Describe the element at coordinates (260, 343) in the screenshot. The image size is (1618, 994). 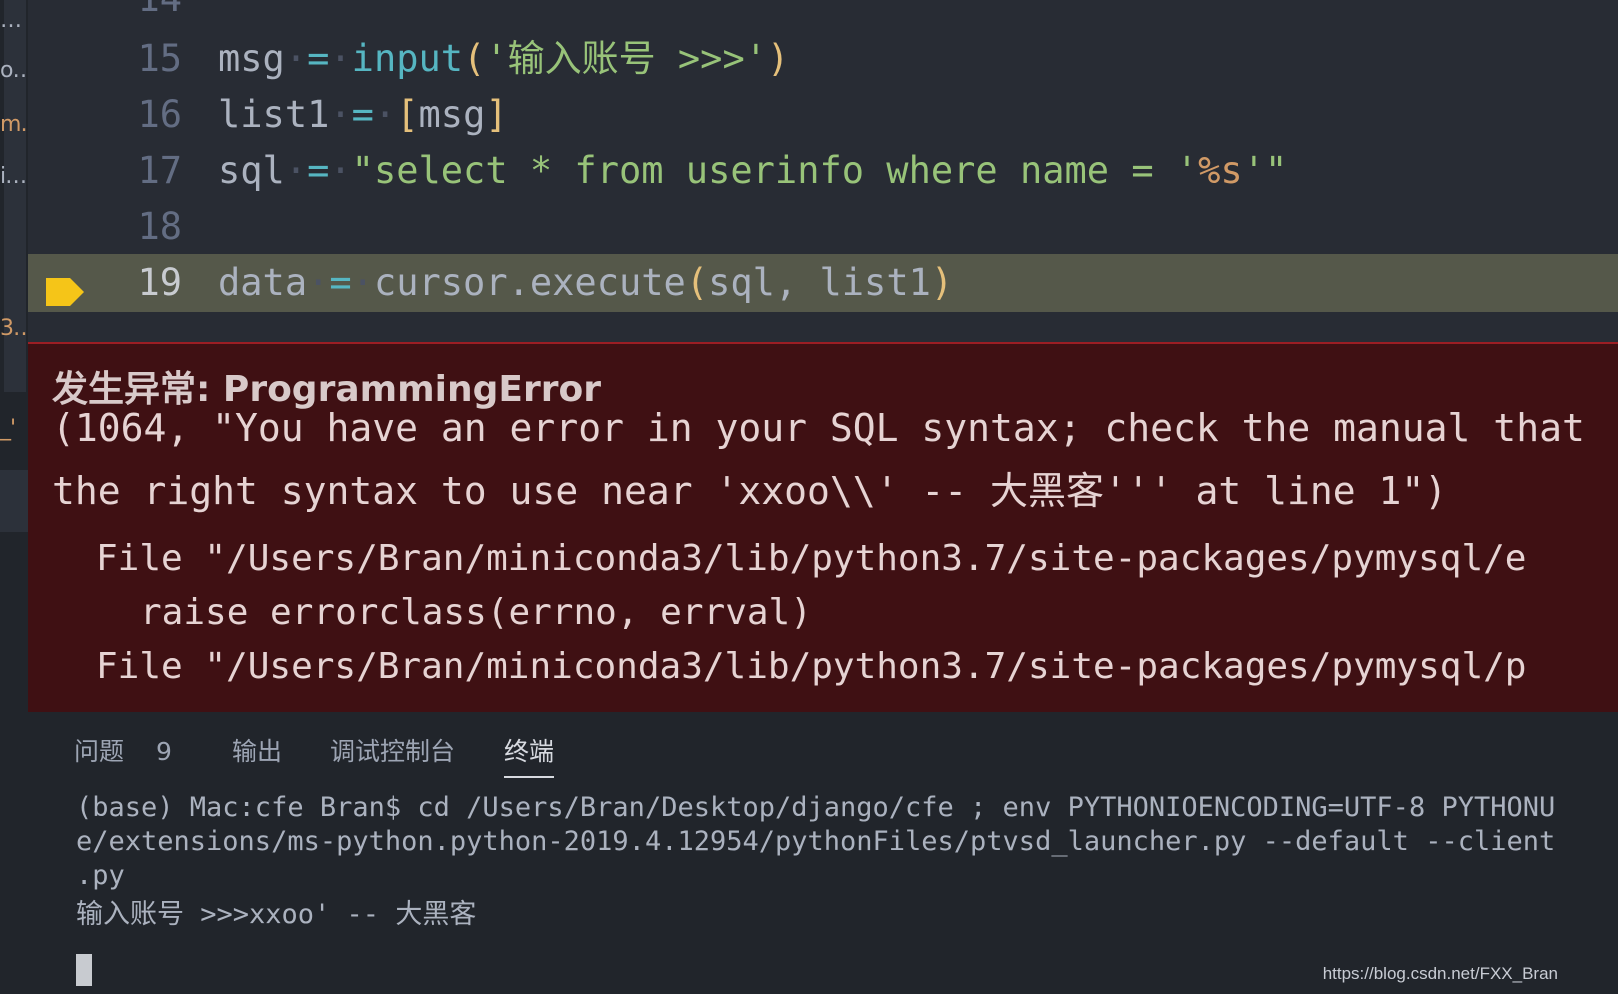
I see `exception-pointer` at that location.